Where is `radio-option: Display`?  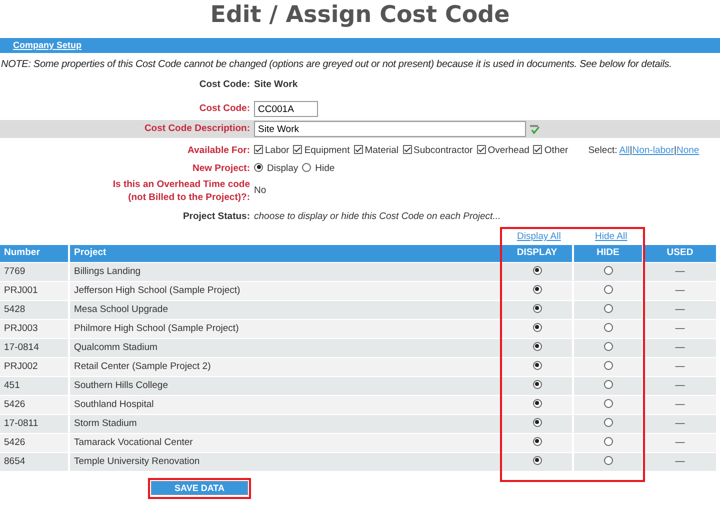 radio-option: Display is located at coordinates (276, 169).